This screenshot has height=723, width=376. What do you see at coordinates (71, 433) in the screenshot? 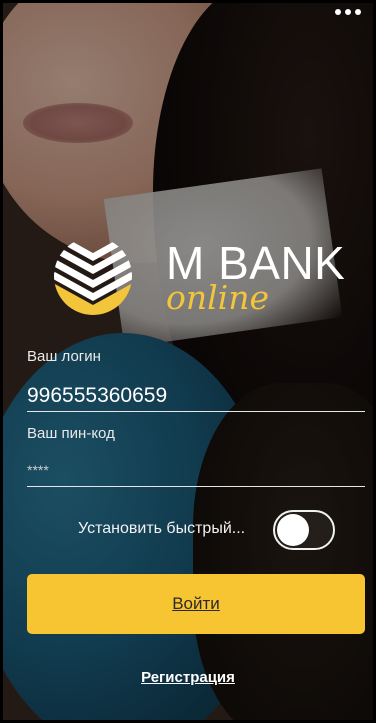
I see `pin-label: Ваш пин-код` at bounding box center [71, 433].